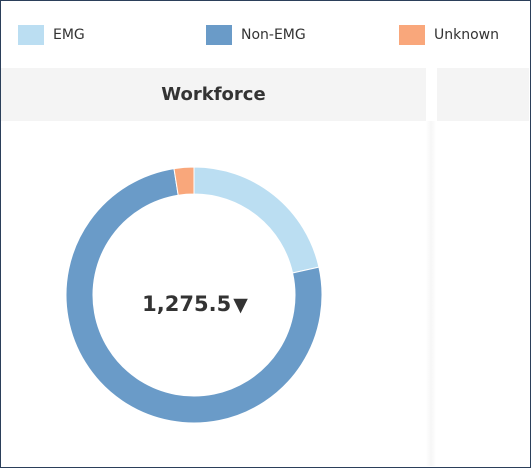  I want to click on slice-emg, so click(256, 220).